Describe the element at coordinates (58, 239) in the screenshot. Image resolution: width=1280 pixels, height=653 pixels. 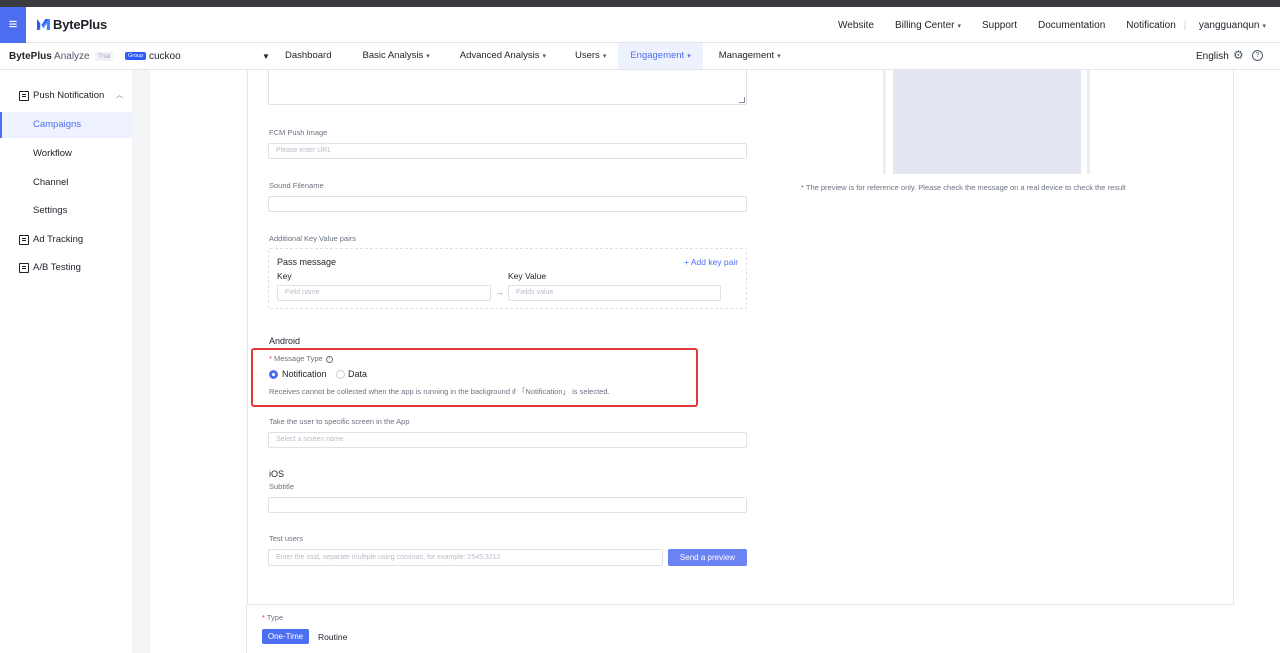
I see `sidebar-item-label: Ad Tracking` at that location.